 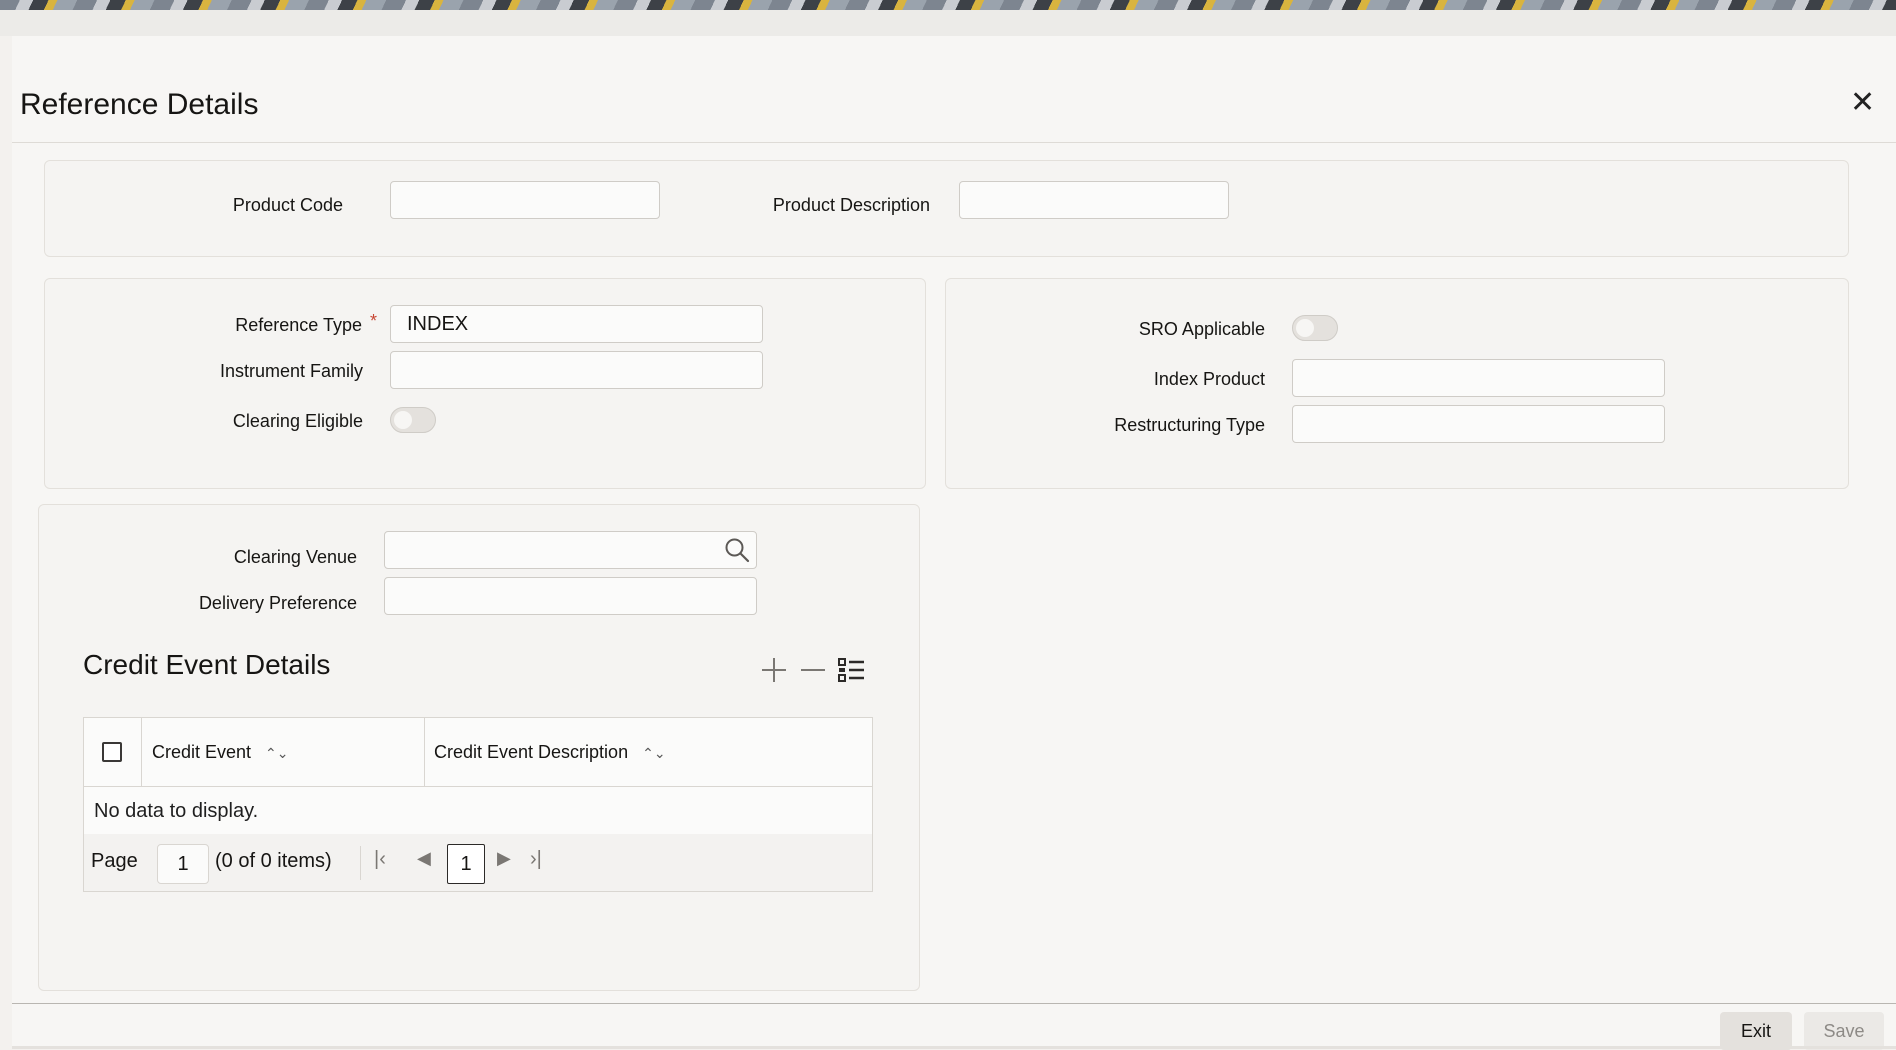 I want to click on restructuring-type-label: Restructuring Type, so click(x=1189, y=425).